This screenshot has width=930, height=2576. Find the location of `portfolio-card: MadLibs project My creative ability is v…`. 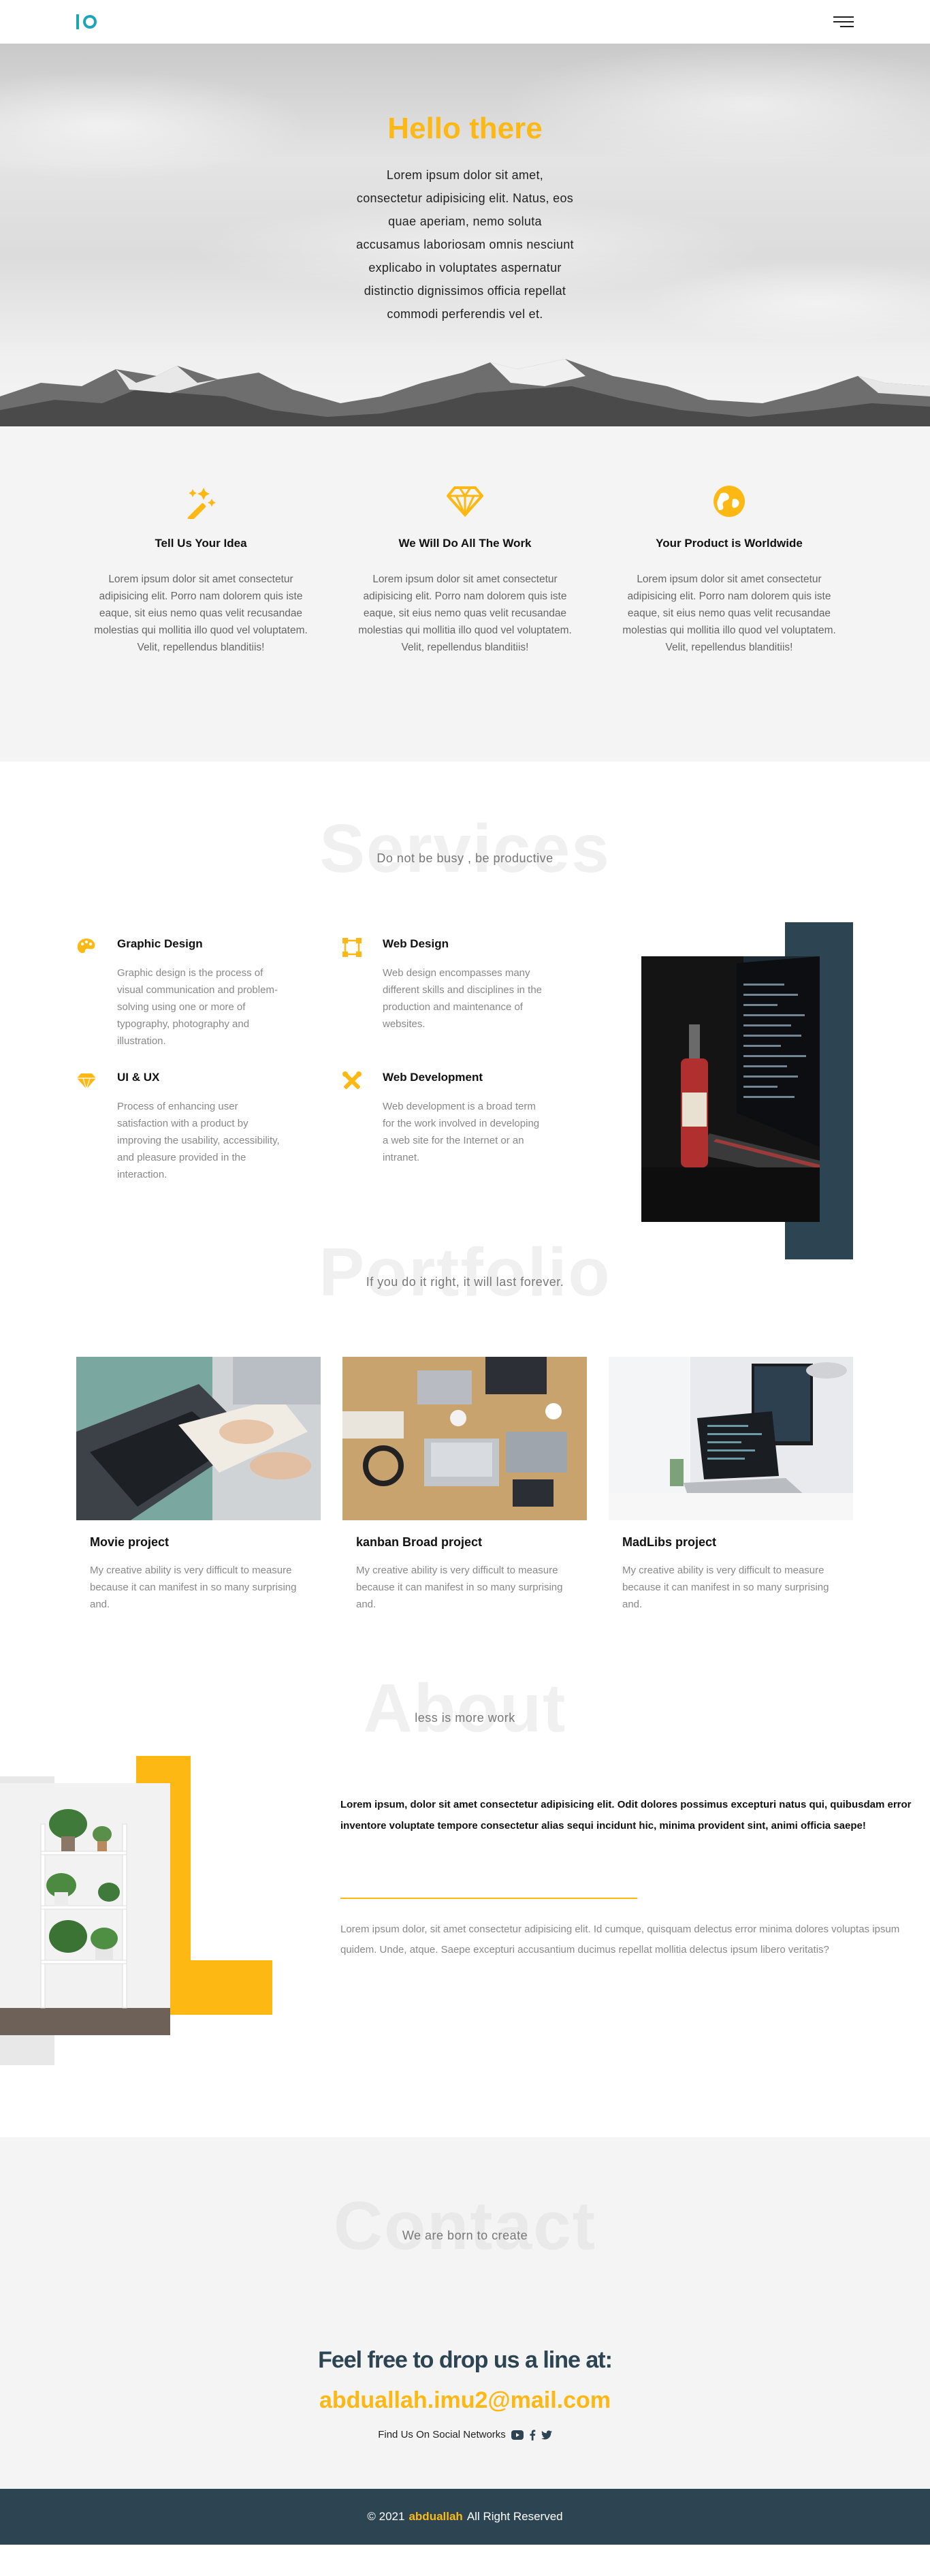

portfolio-card: MadLibs project My creative ability is v… is located at coordinates (731, 1485).